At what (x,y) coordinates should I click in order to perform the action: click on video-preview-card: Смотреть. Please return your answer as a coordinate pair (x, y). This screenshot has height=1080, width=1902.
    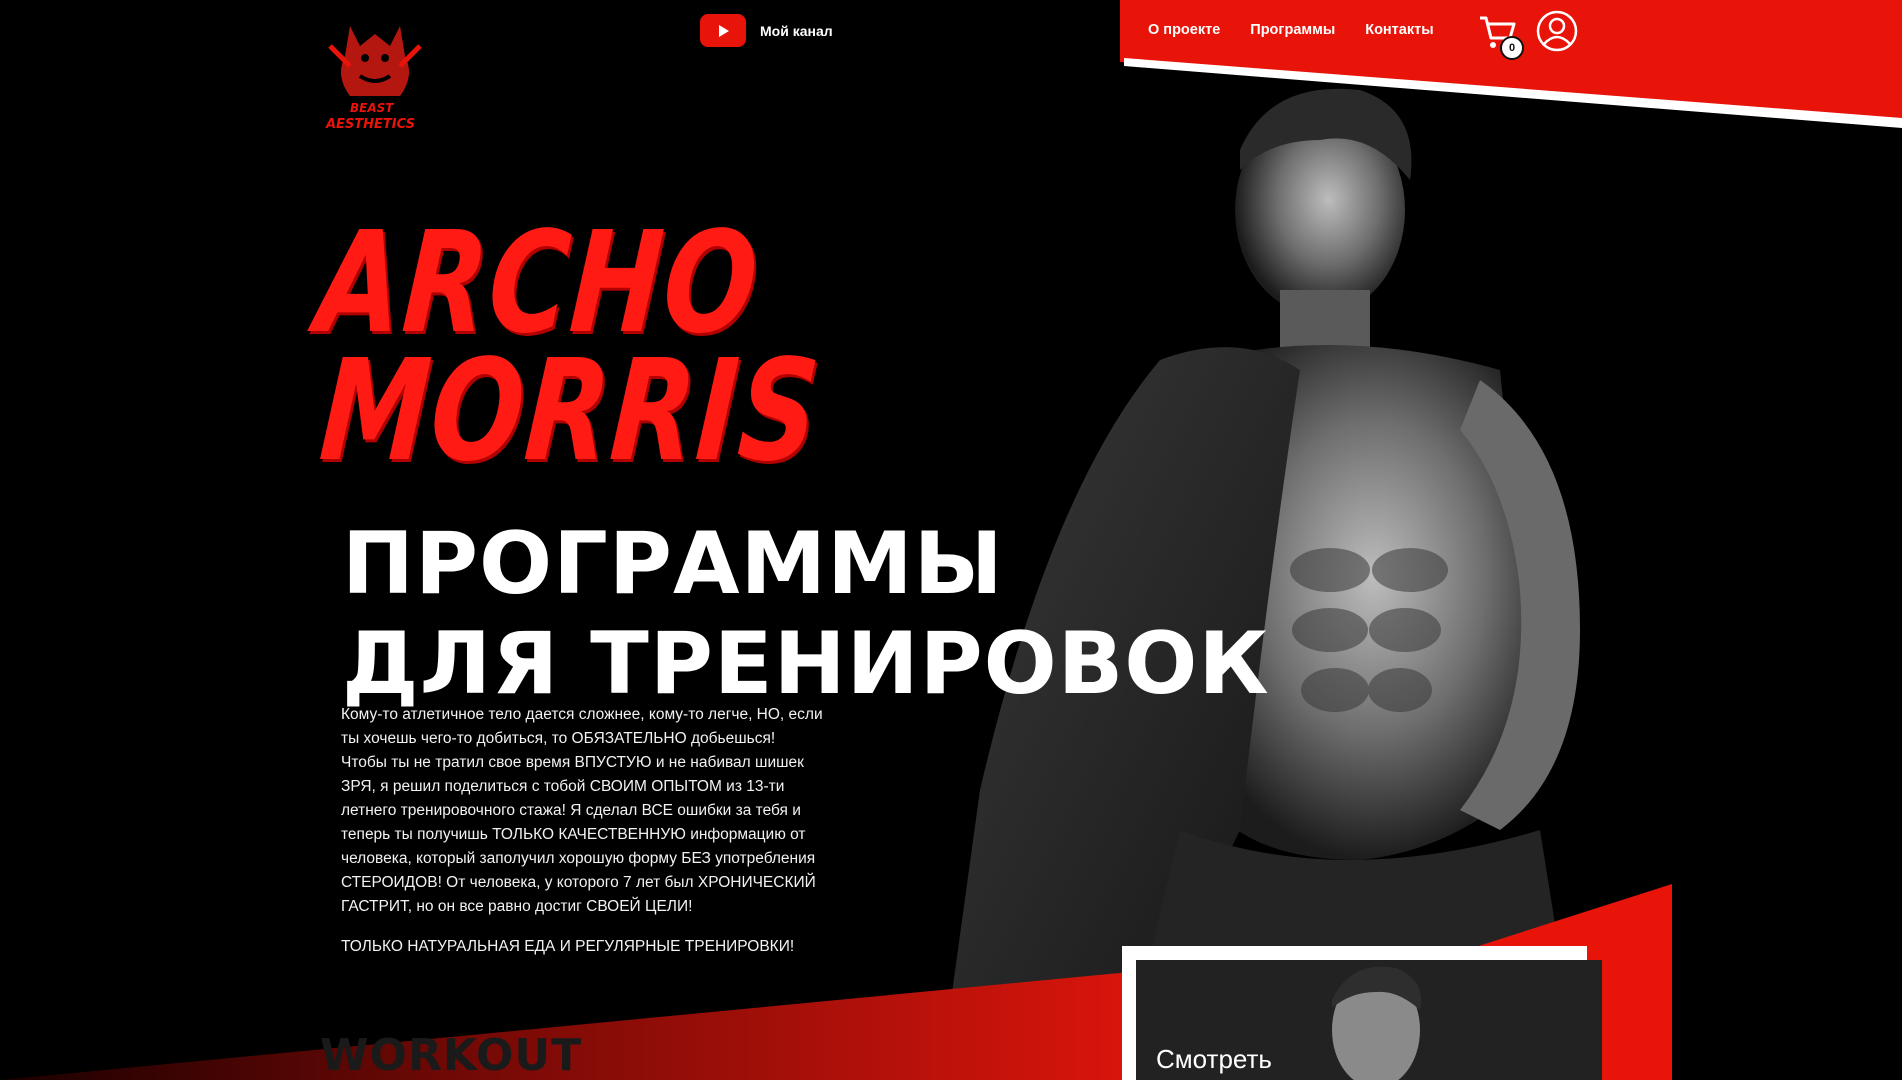
    Looking at the image, I should click on (1362, 1013).